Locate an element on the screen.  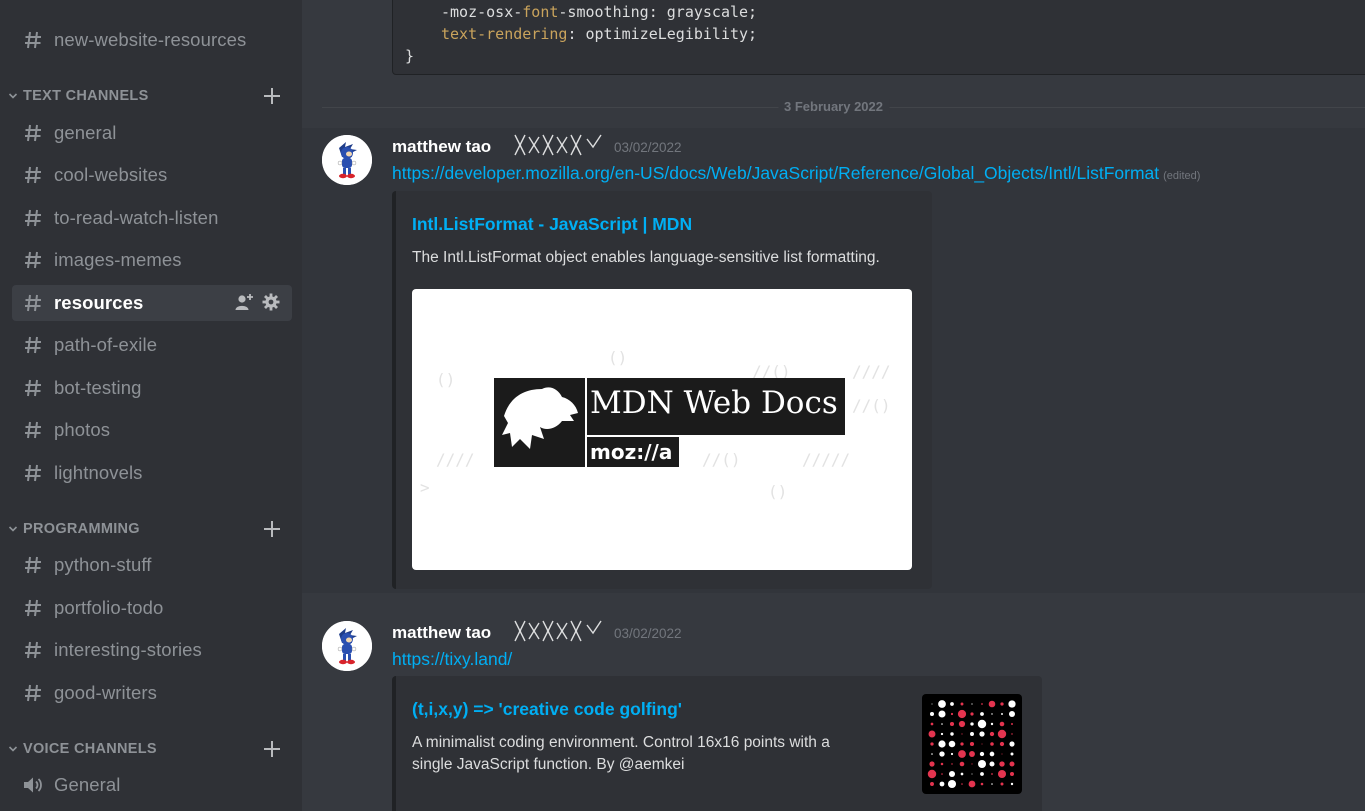
channel-resources: resources is located at coordinates (152, 303).